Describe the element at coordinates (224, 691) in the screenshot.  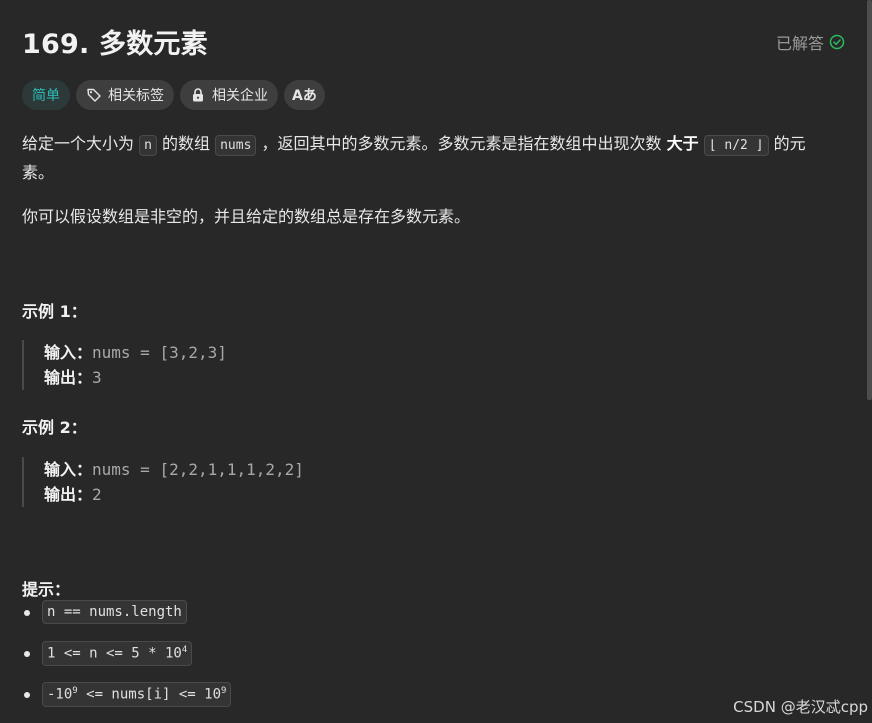
I see `hint-sup: 9` at that location.